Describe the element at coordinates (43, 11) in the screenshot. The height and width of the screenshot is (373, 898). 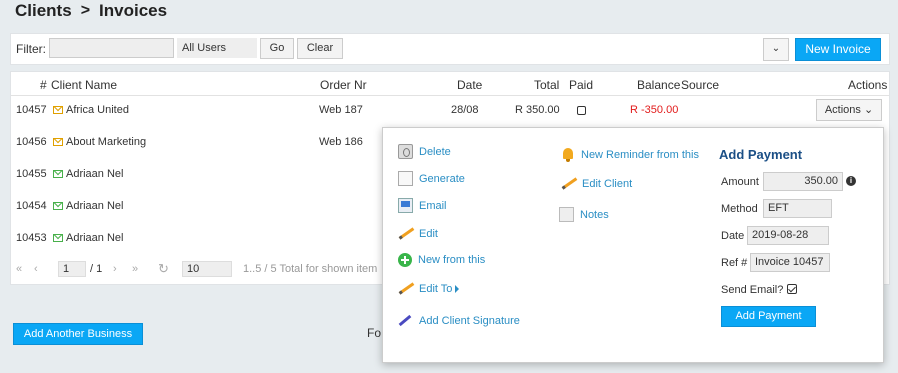
I see `breadcrumb-root: Clients` at that location.